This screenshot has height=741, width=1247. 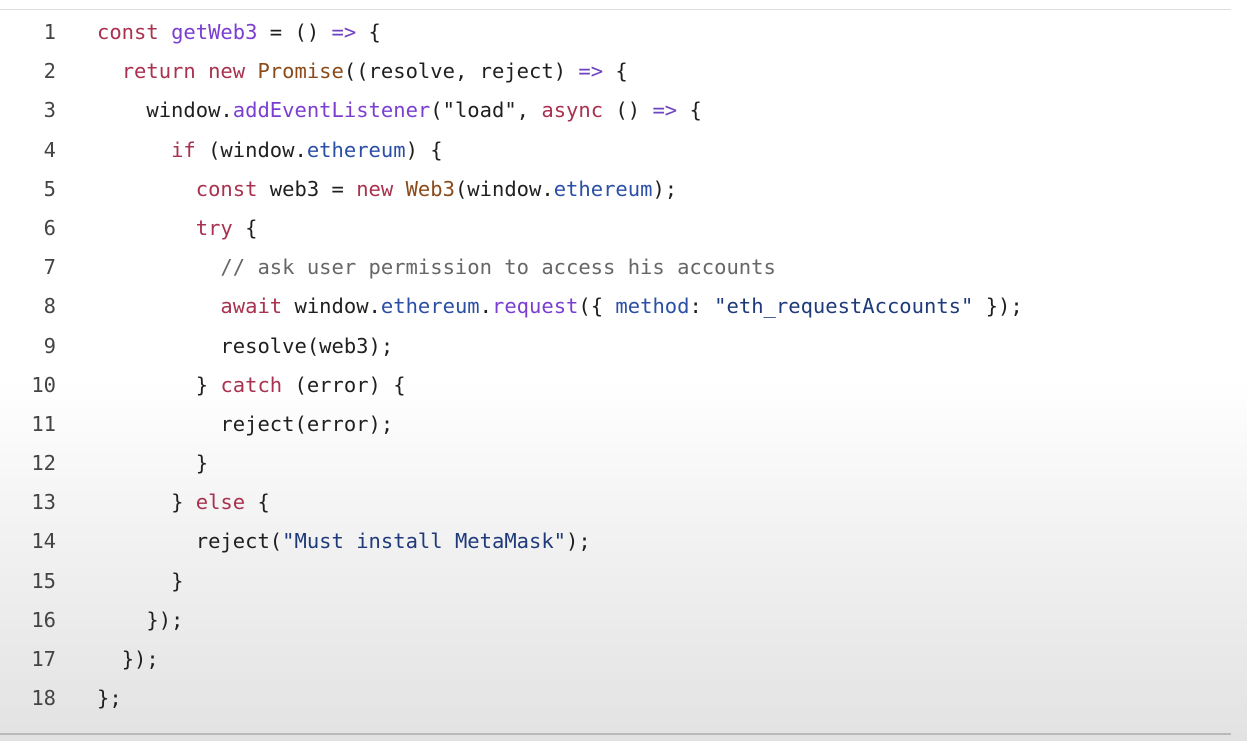 What do you see at coordinates (623, 385) in the screenshot?
I see `code-line: 10 } catch (error) {` at bounding box center [623, 385].